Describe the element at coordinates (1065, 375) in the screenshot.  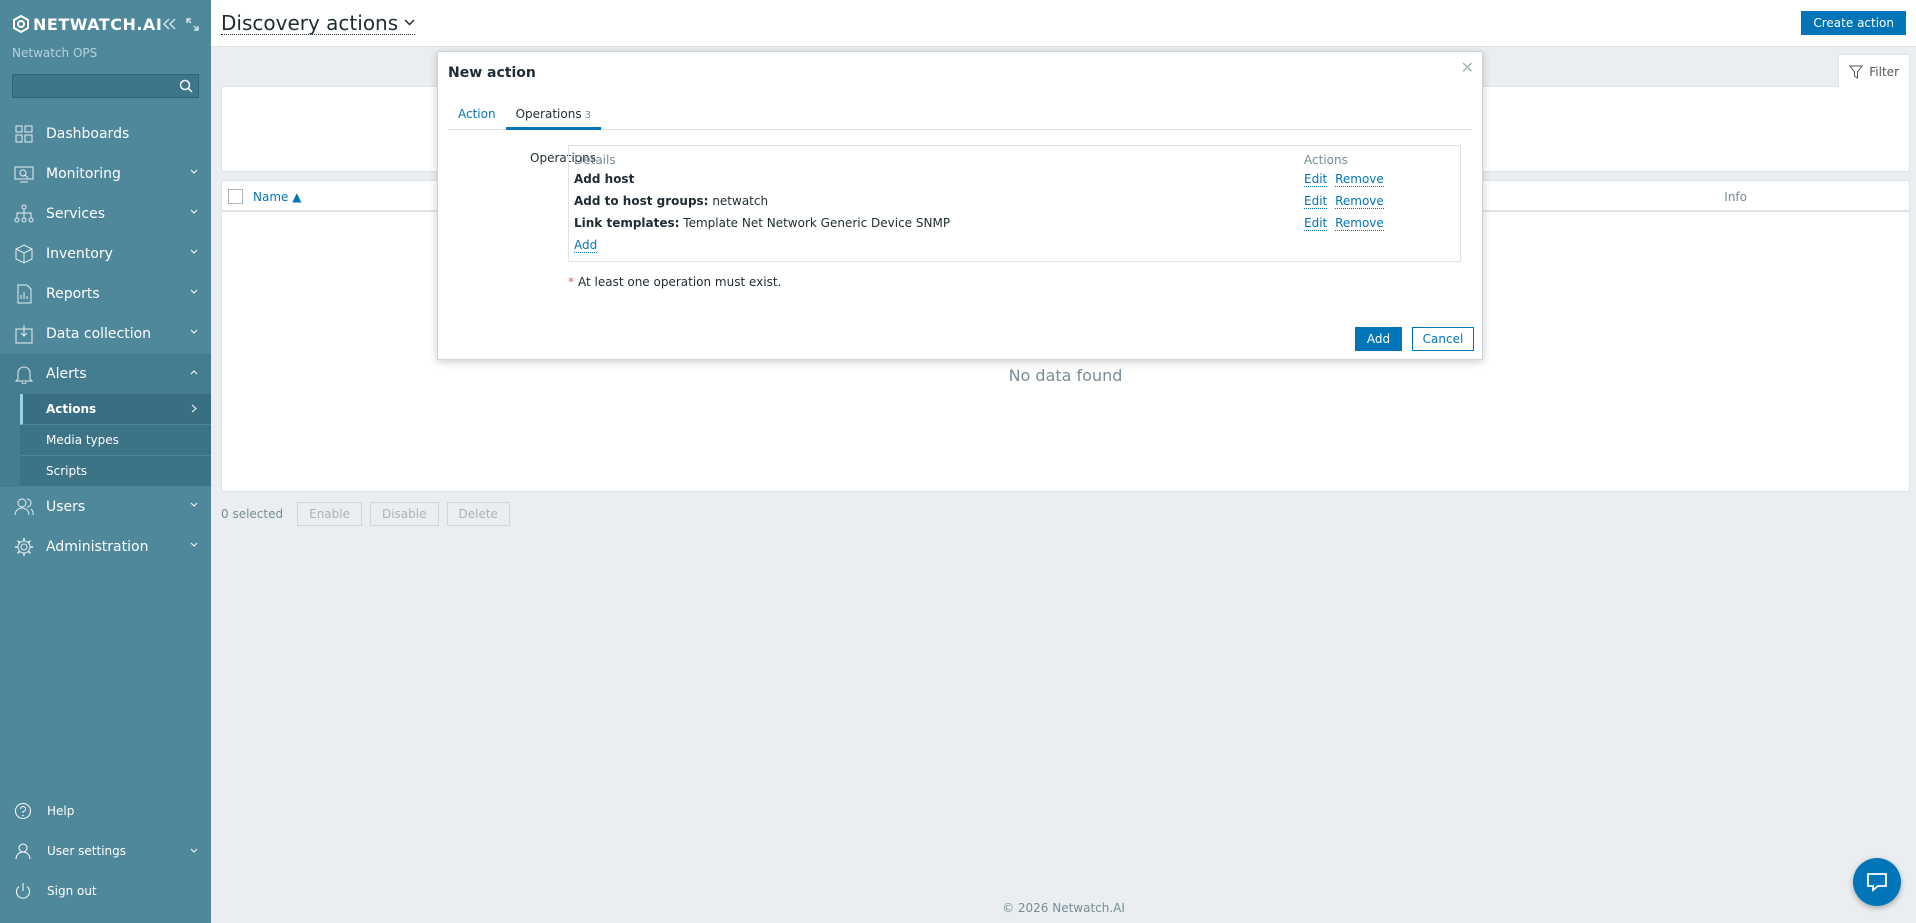
I see `no-data-message: No data found` at that location.